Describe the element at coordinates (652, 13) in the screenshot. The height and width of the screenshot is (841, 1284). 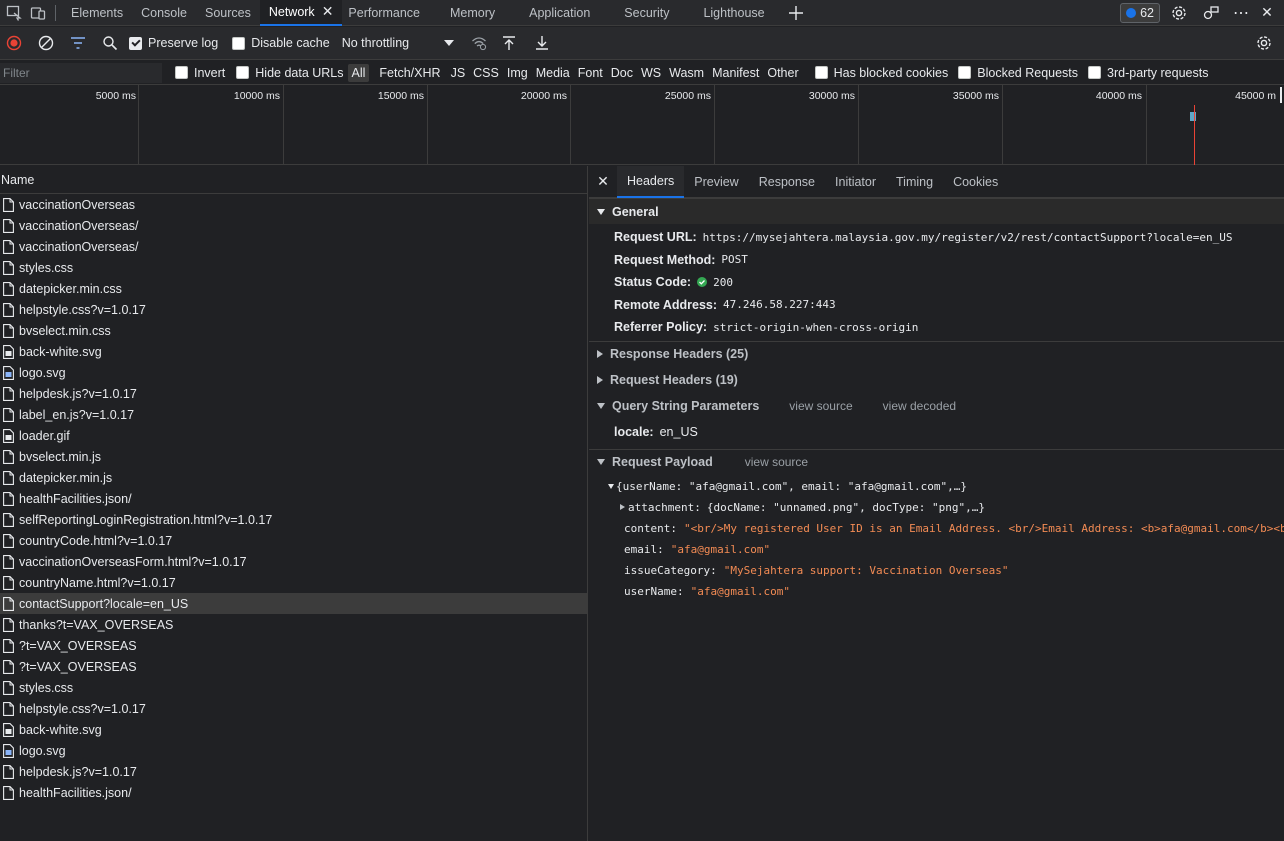
I see `tab-security: Security` at that location.